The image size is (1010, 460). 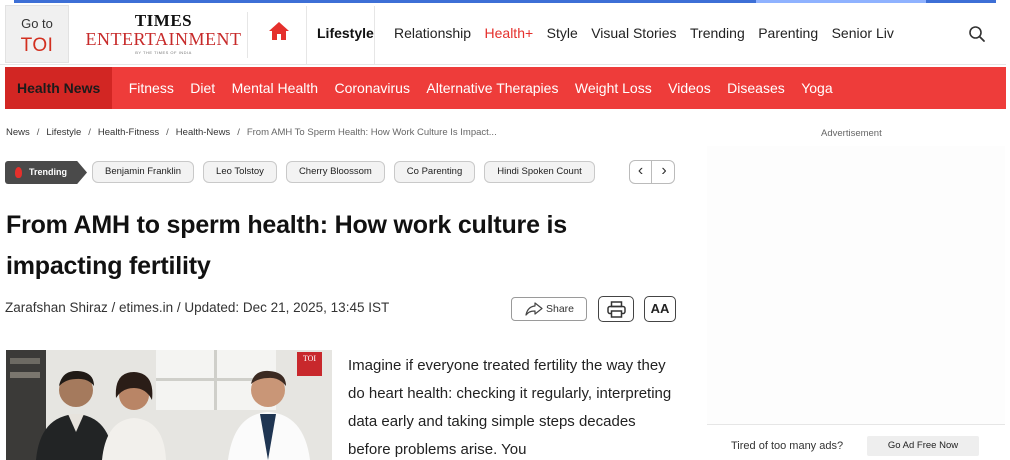 I want to click on ad-free-prompt: Tired of too many ads?, so click(x=787, y=446).